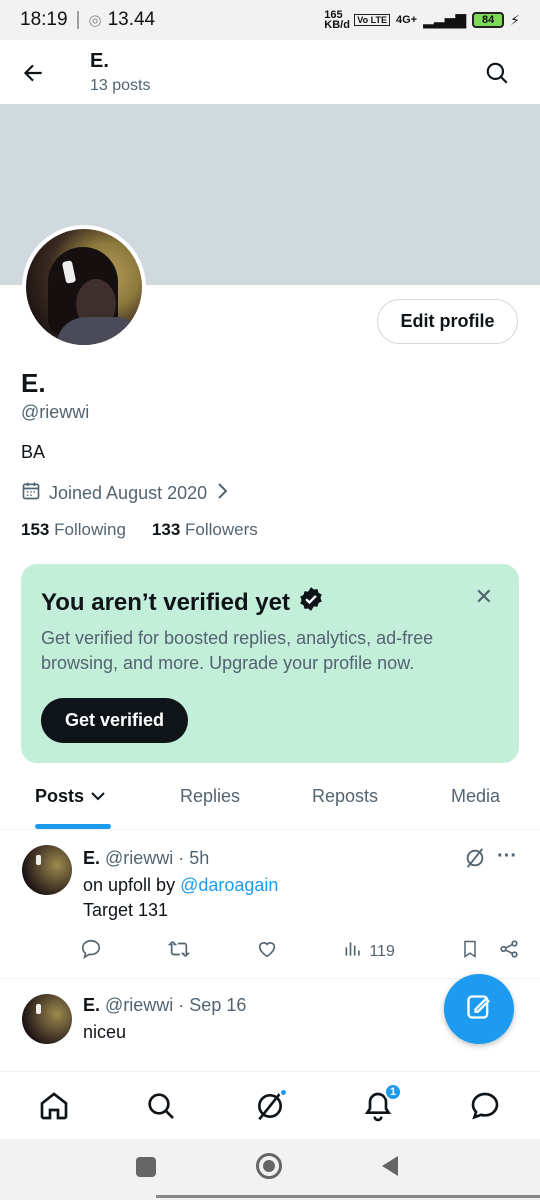  Describe the element at coordinates (179, 951) in the screenshot. I see `repost-icon` at that location.